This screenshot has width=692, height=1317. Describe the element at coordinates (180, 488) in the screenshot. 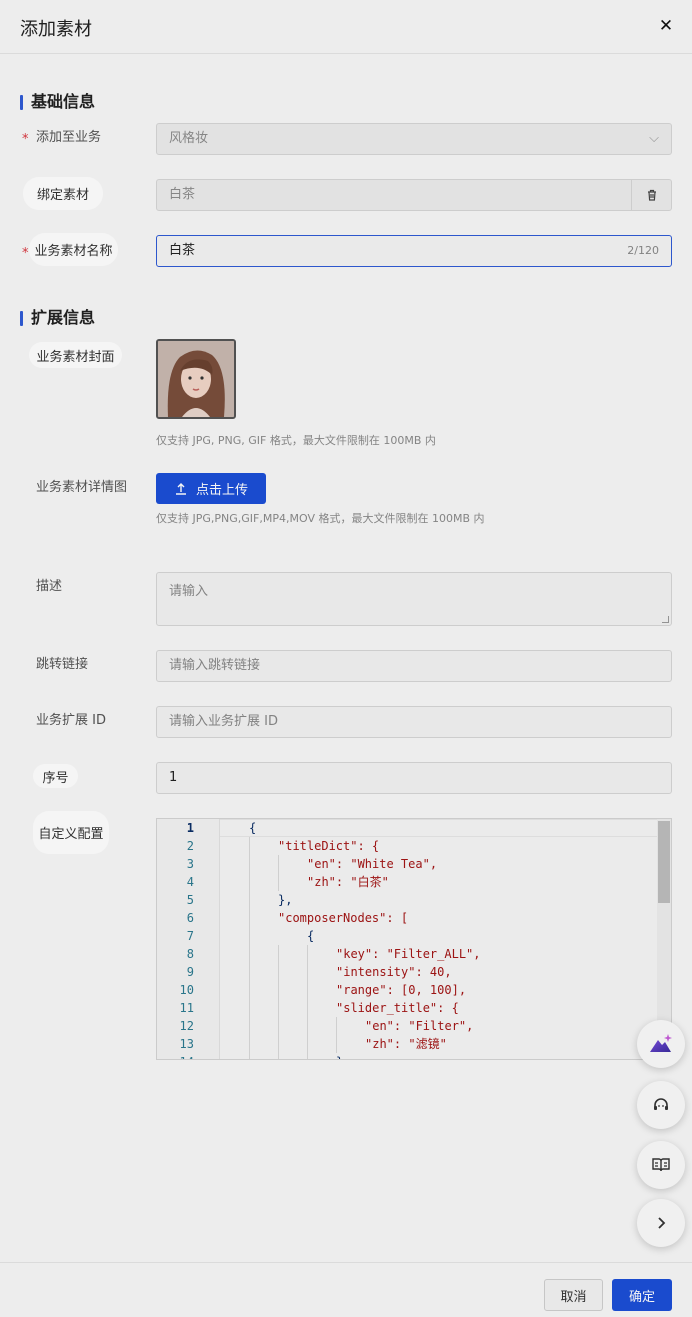

I see `upload-icon` at that location.